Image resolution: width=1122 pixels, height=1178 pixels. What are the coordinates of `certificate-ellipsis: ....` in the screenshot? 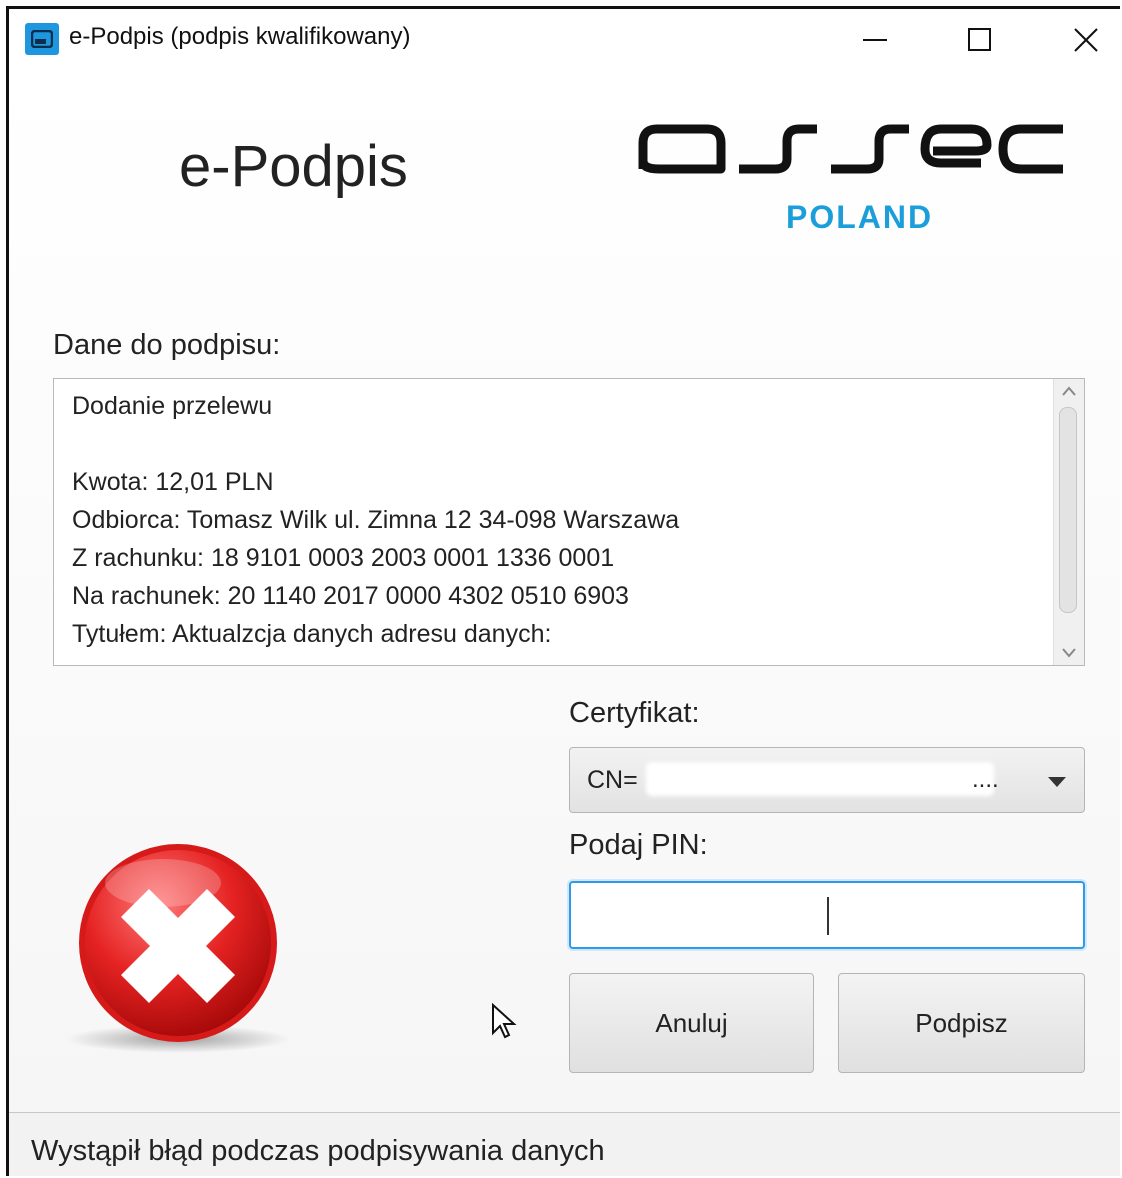 It's located at (985, 779).